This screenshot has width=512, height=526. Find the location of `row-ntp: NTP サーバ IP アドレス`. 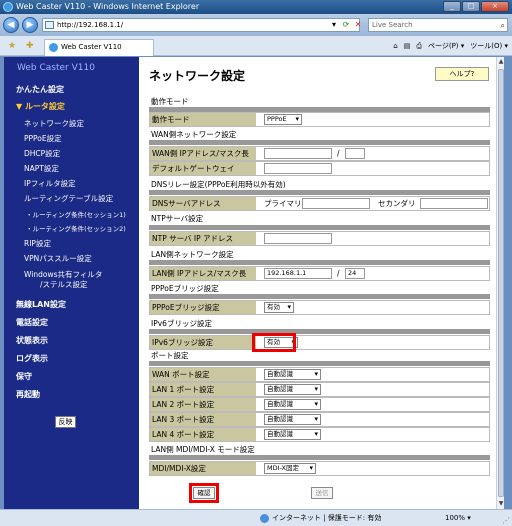

row-ntp: NTP サーバ IP アドレス is located at coordinates (319, 238).